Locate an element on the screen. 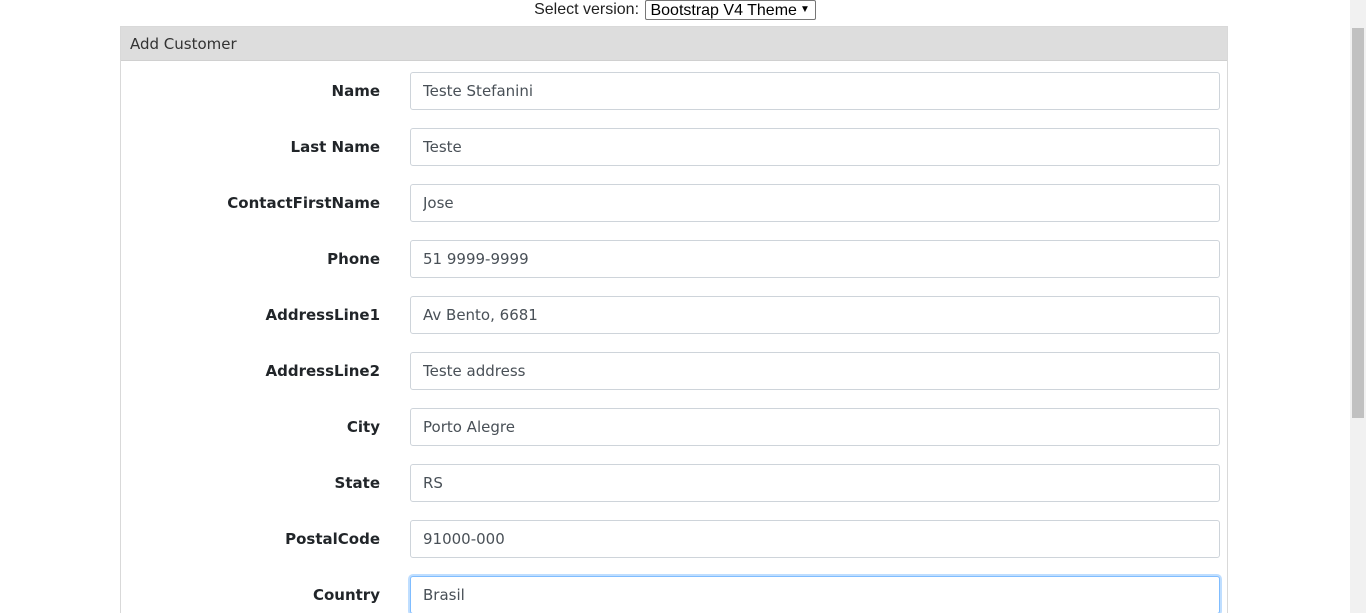  form-row-name: Name is located at coordinates (674, 91).